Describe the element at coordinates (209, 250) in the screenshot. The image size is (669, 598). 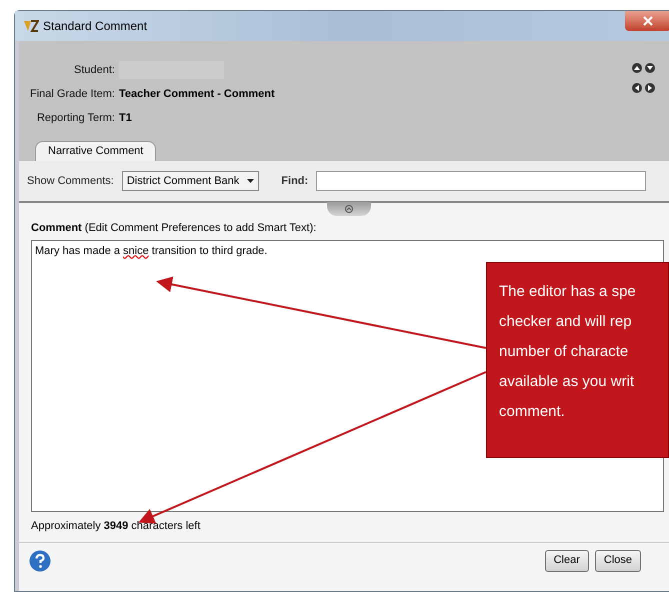
I see `comment-text: transition to third grade.` at that location.